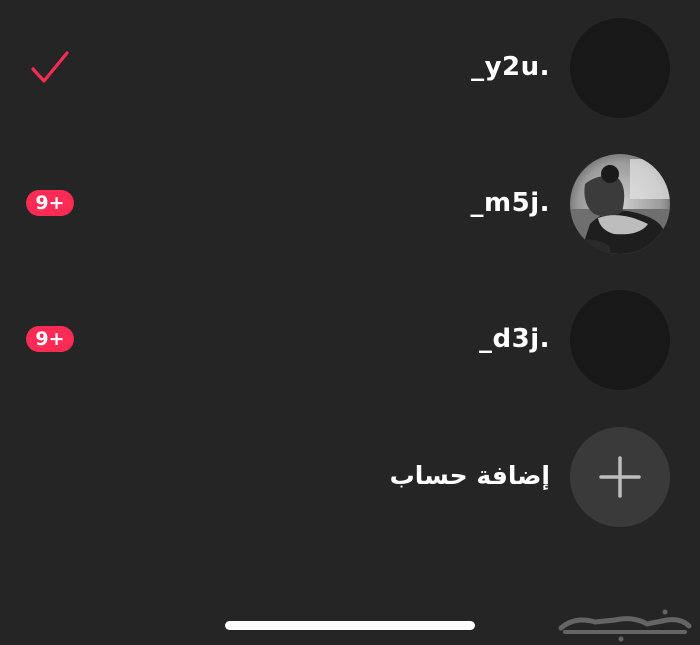  What do you see at coordinates (625, 625) in the screenshot?
I see `haraj-logo` at bounding box center [625, 625].